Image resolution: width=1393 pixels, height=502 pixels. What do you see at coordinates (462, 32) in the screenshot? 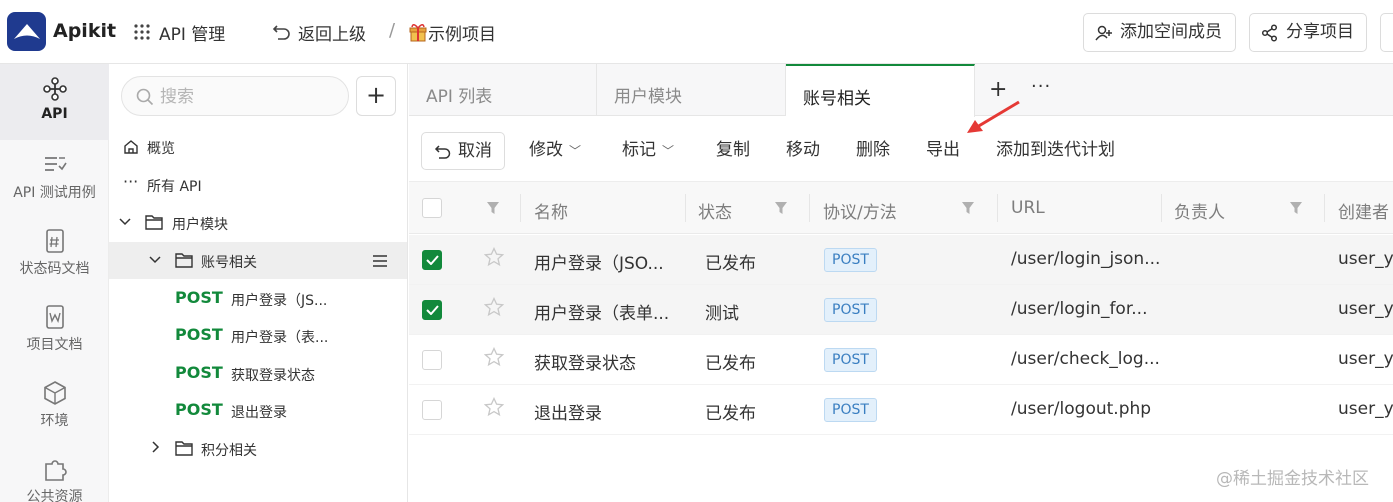
I see `project-name: 示例项目` at bounding box center [462, 32].